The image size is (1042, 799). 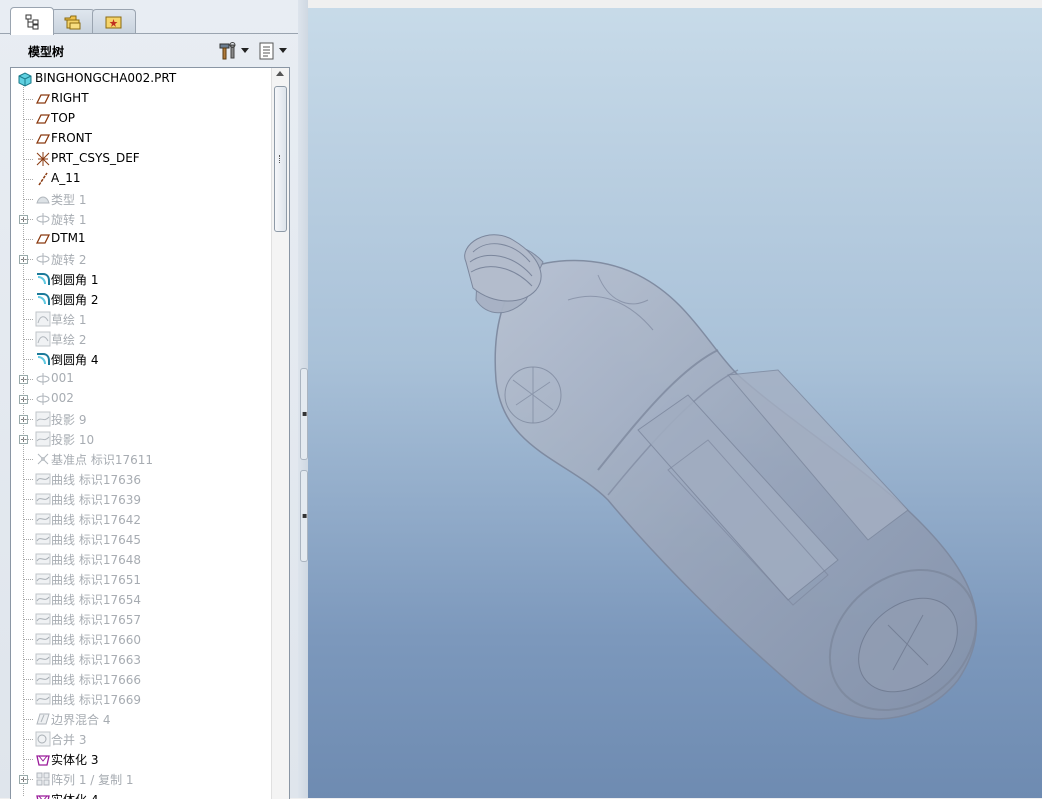 I want to click on tree-item: 曲线 标识17669, so click(x=140, y=699).